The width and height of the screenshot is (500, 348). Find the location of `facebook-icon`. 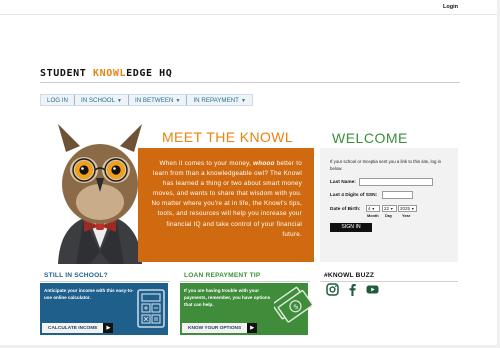

facebook-icon is located at coordinates (352, 289).